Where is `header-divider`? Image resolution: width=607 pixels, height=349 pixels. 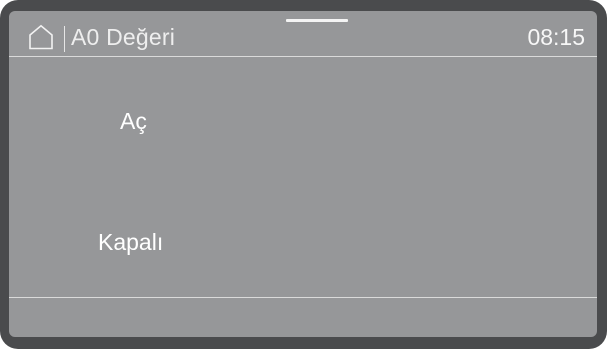 header-divider is located at coordinates (303, 56).